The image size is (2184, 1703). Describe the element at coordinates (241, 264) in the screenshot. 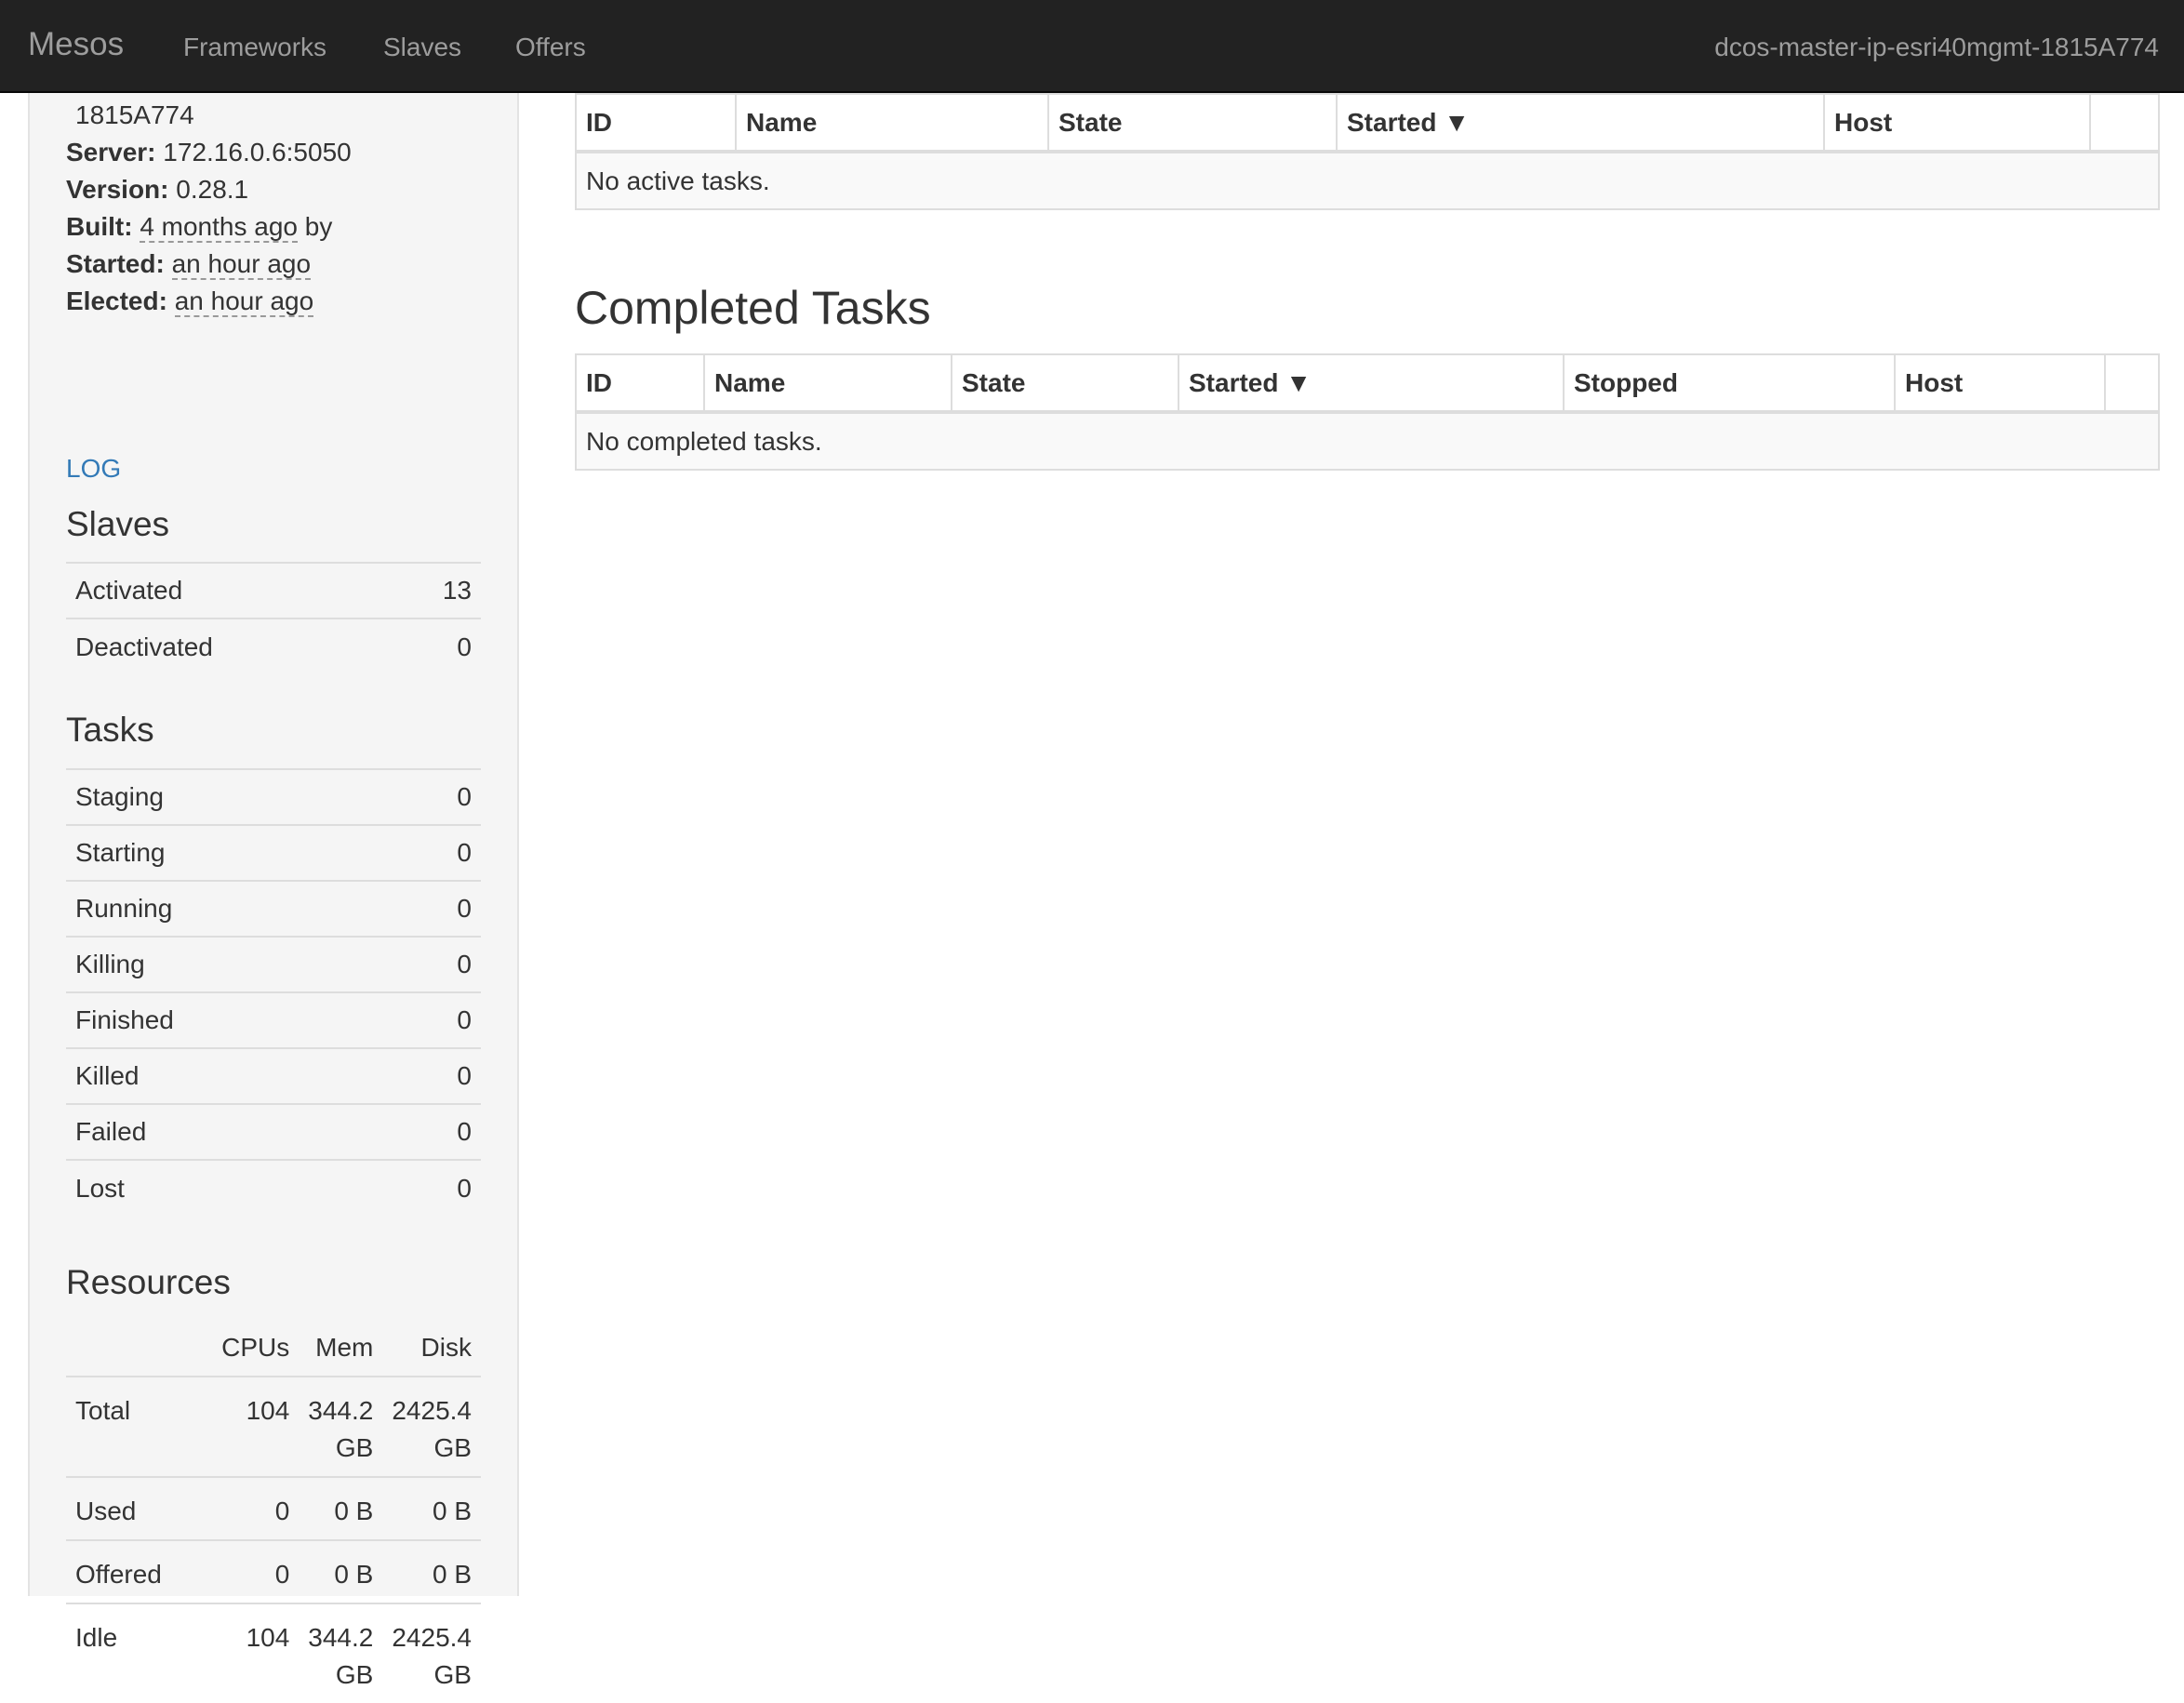

I see `started-value: an hour ago` at that location.